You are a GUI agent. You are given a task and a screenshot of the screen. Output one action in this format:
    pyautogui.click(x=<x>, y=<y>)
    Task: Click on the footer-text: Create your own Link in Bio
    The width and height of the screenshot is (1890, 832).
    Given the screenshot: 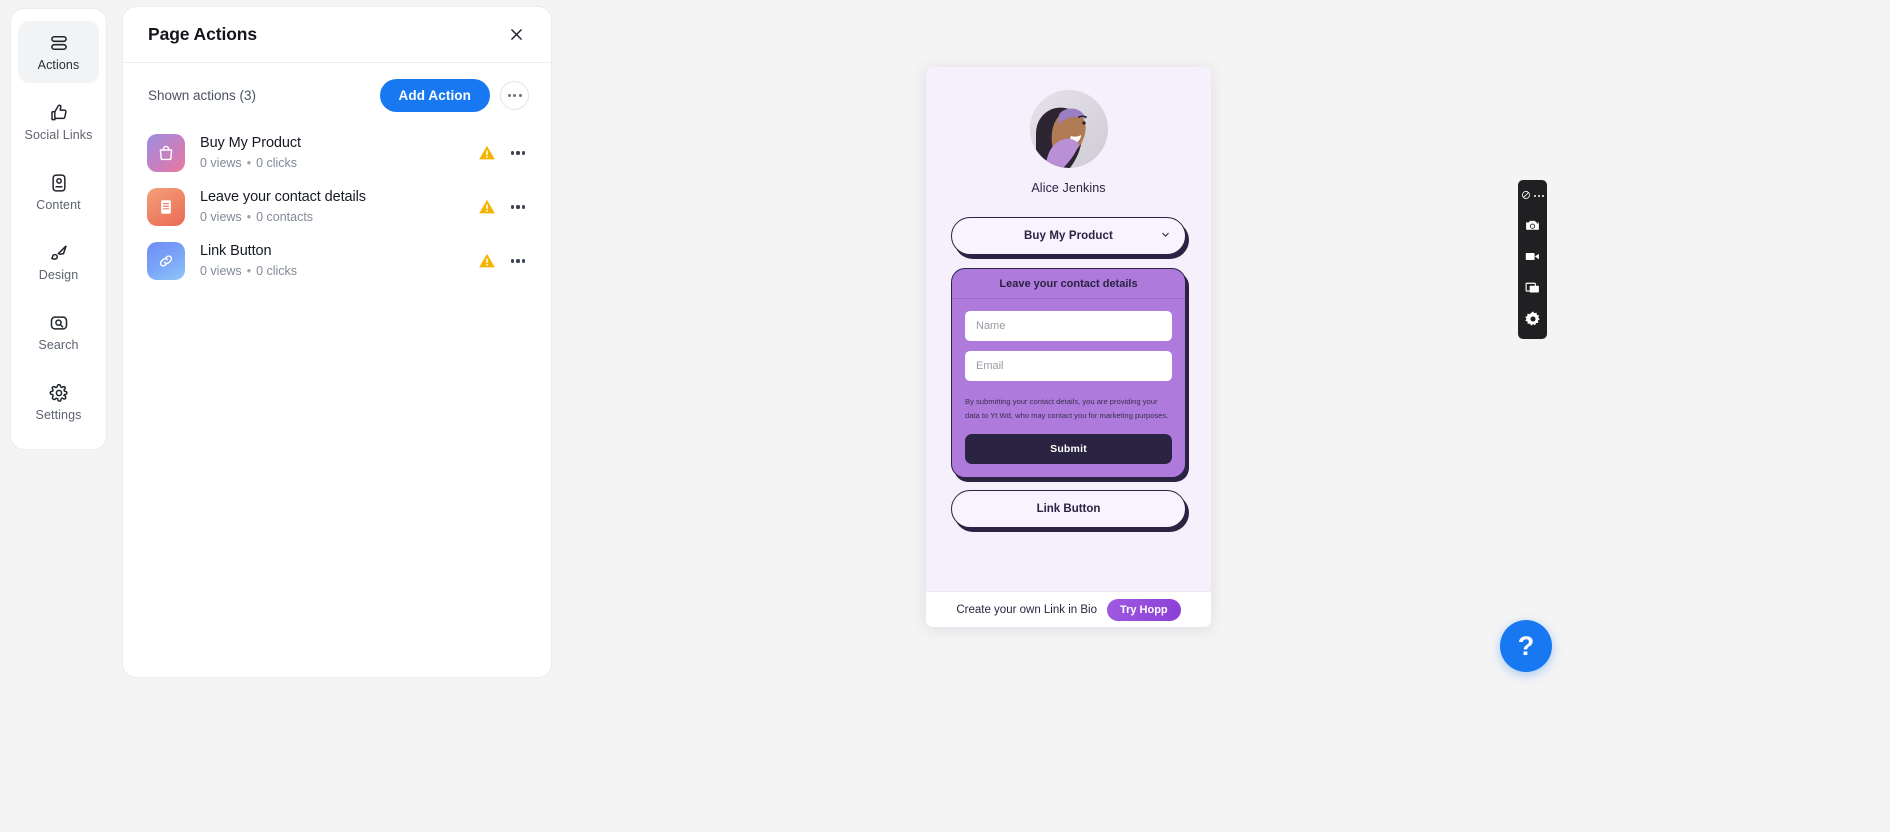 What is the action you would take?
    pyautogui.click(x=1026, y=609)
    